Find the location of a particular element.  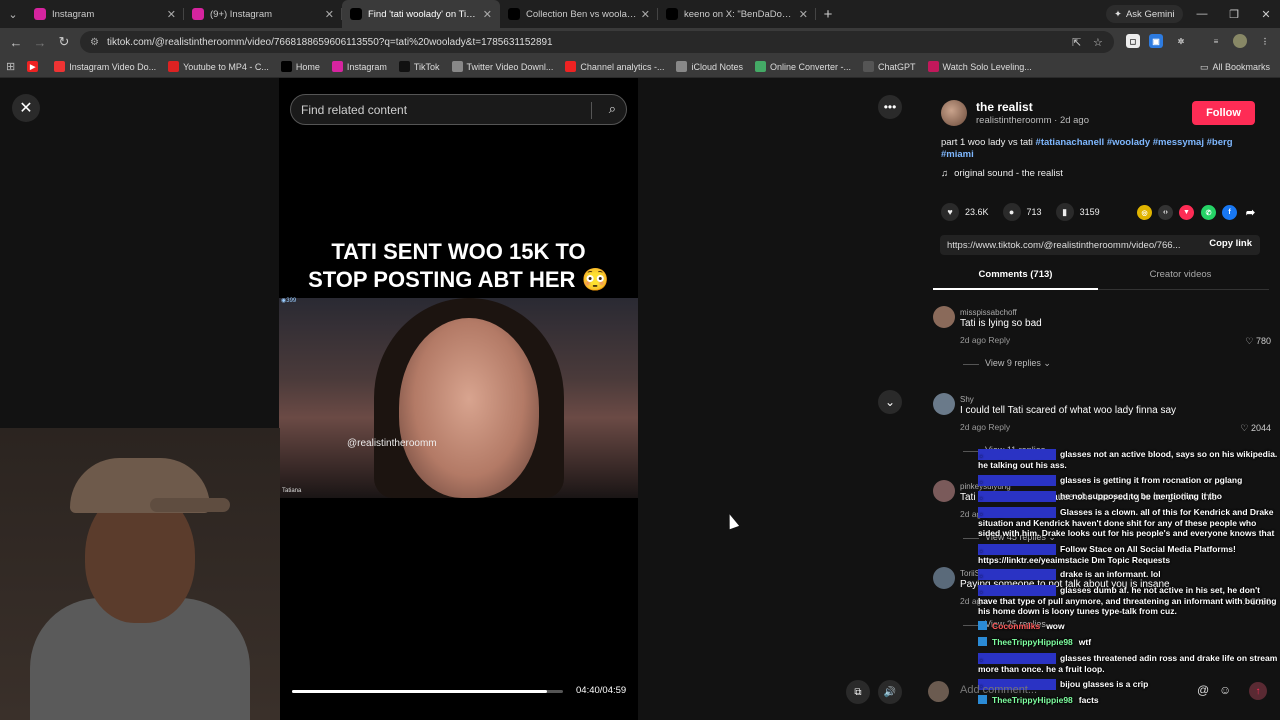

emoji-icon: ☺ is located at coordinates (1225, 690).